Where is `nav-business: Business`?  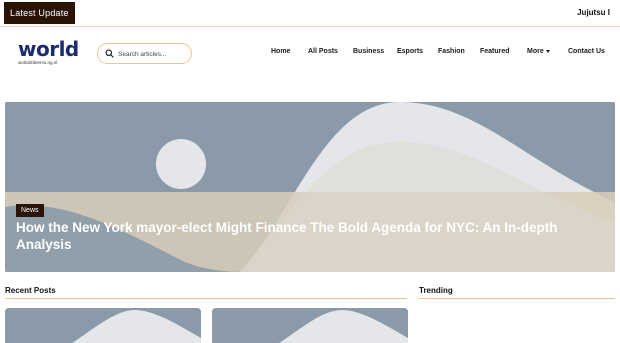 nav-business: Business is located at coordinates (368, 51).